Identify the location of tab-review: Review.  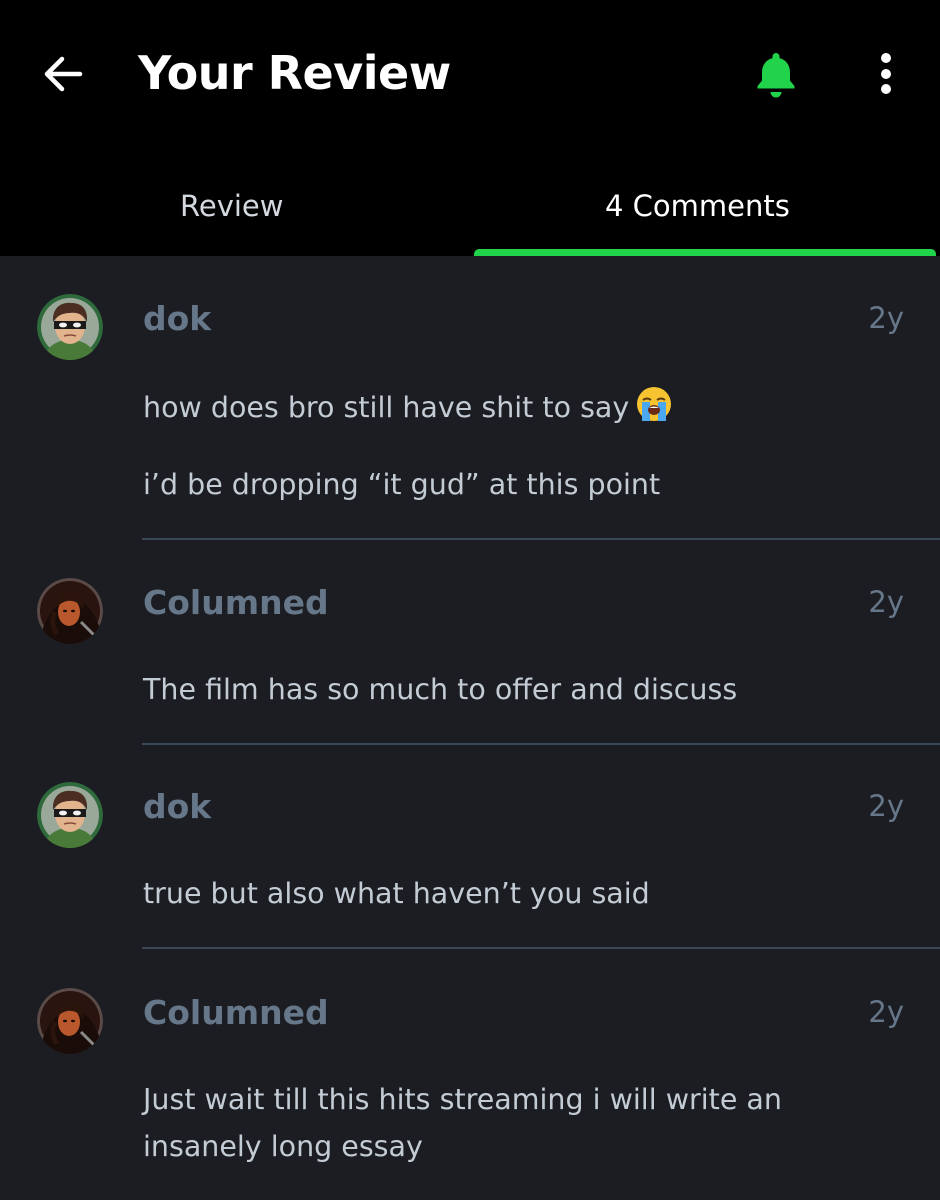
(231, 206).